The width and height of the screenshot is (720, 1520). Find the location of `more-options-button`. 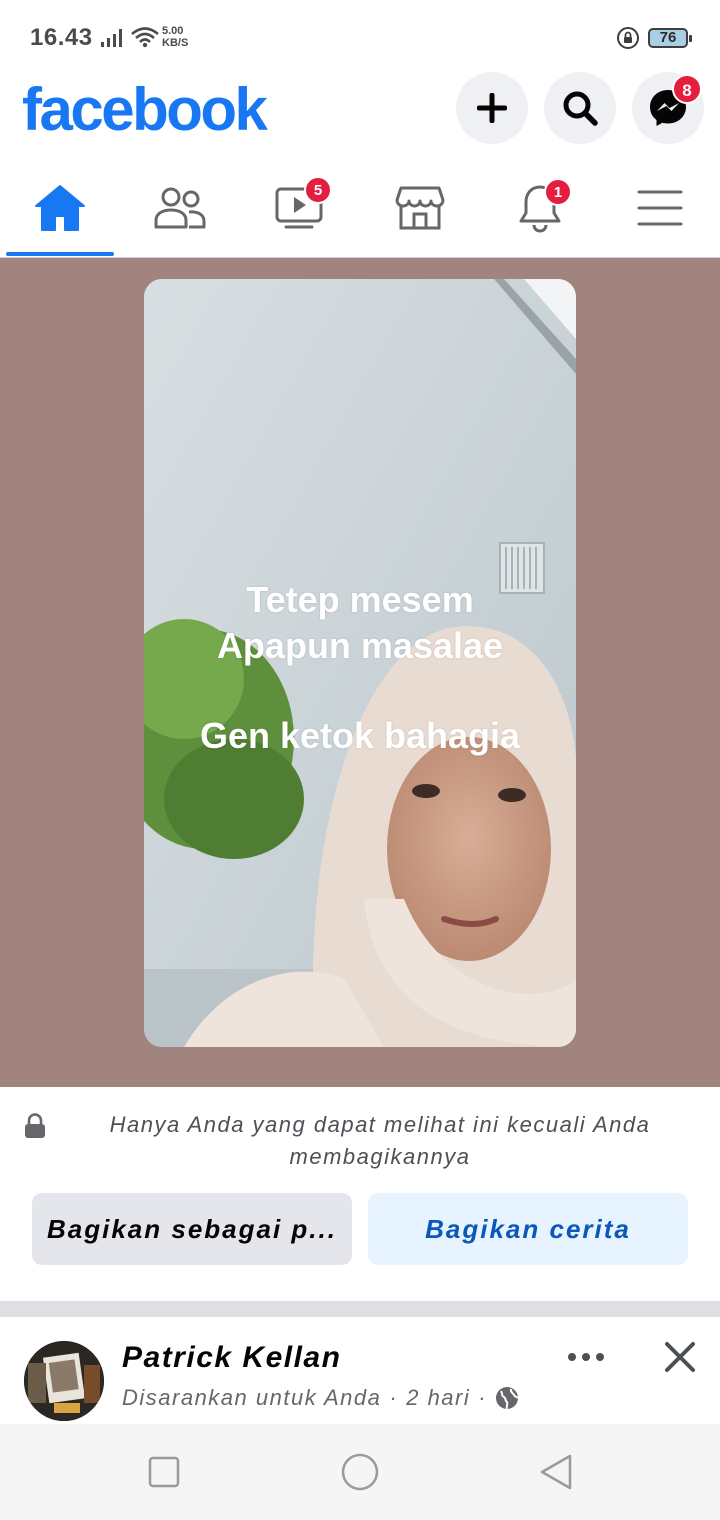

more-options-button is located at coordinates (586, 1357).